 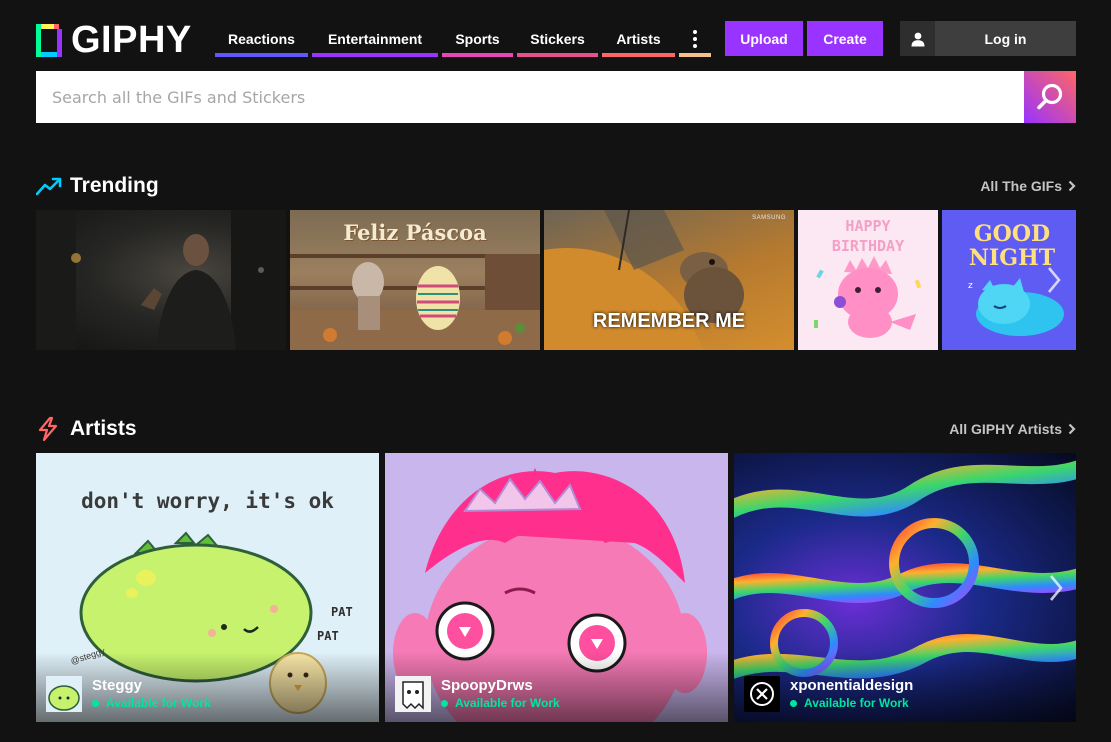 I want to click on search-button, so click(x=1050, y=97).